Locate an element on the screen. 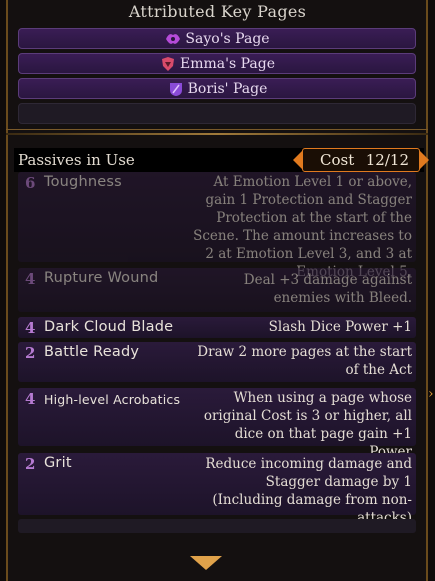  boris-emblem-icon is located at coordinates (175, 89).